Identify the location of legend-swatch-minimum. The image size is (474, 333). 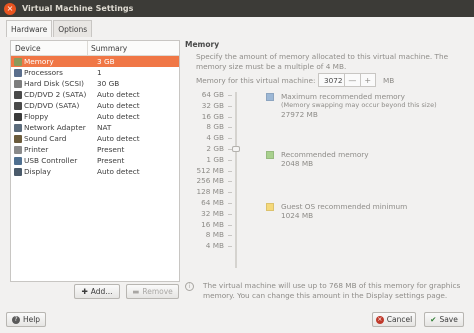
(270, 207).